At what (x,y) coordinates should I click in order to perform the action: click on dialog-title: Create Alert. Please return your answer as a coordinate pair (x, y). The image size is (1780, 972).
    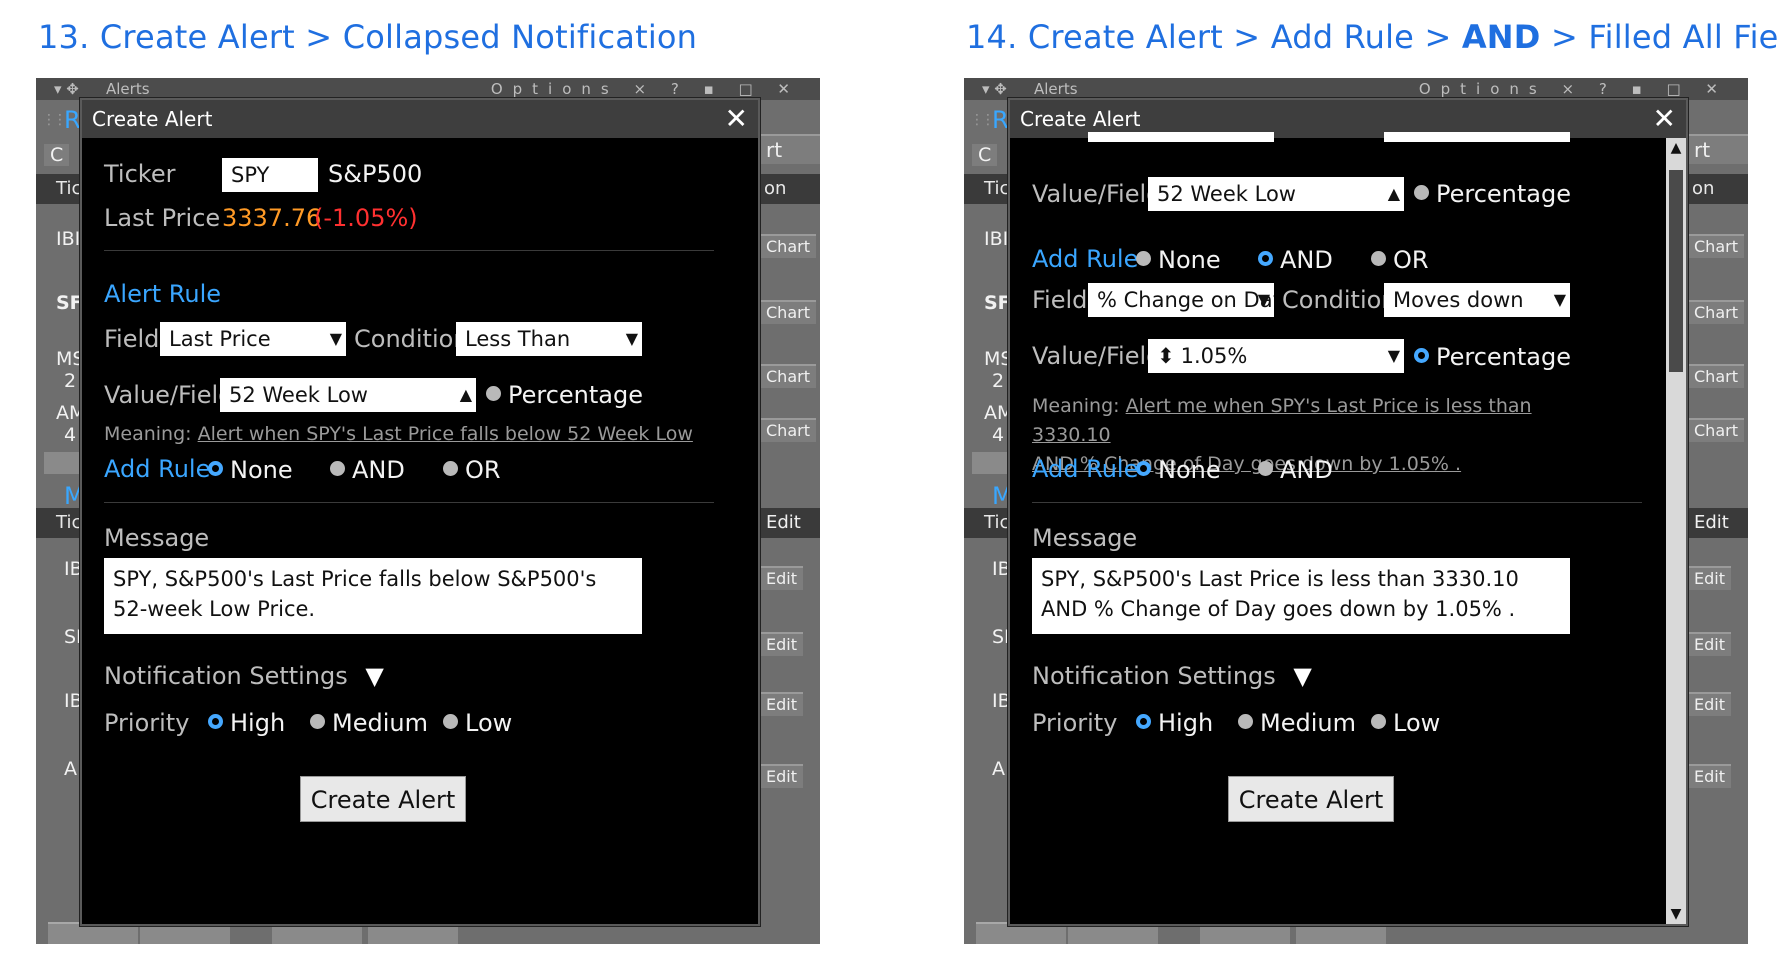
    Looking at the image, I should click on (152, 119).